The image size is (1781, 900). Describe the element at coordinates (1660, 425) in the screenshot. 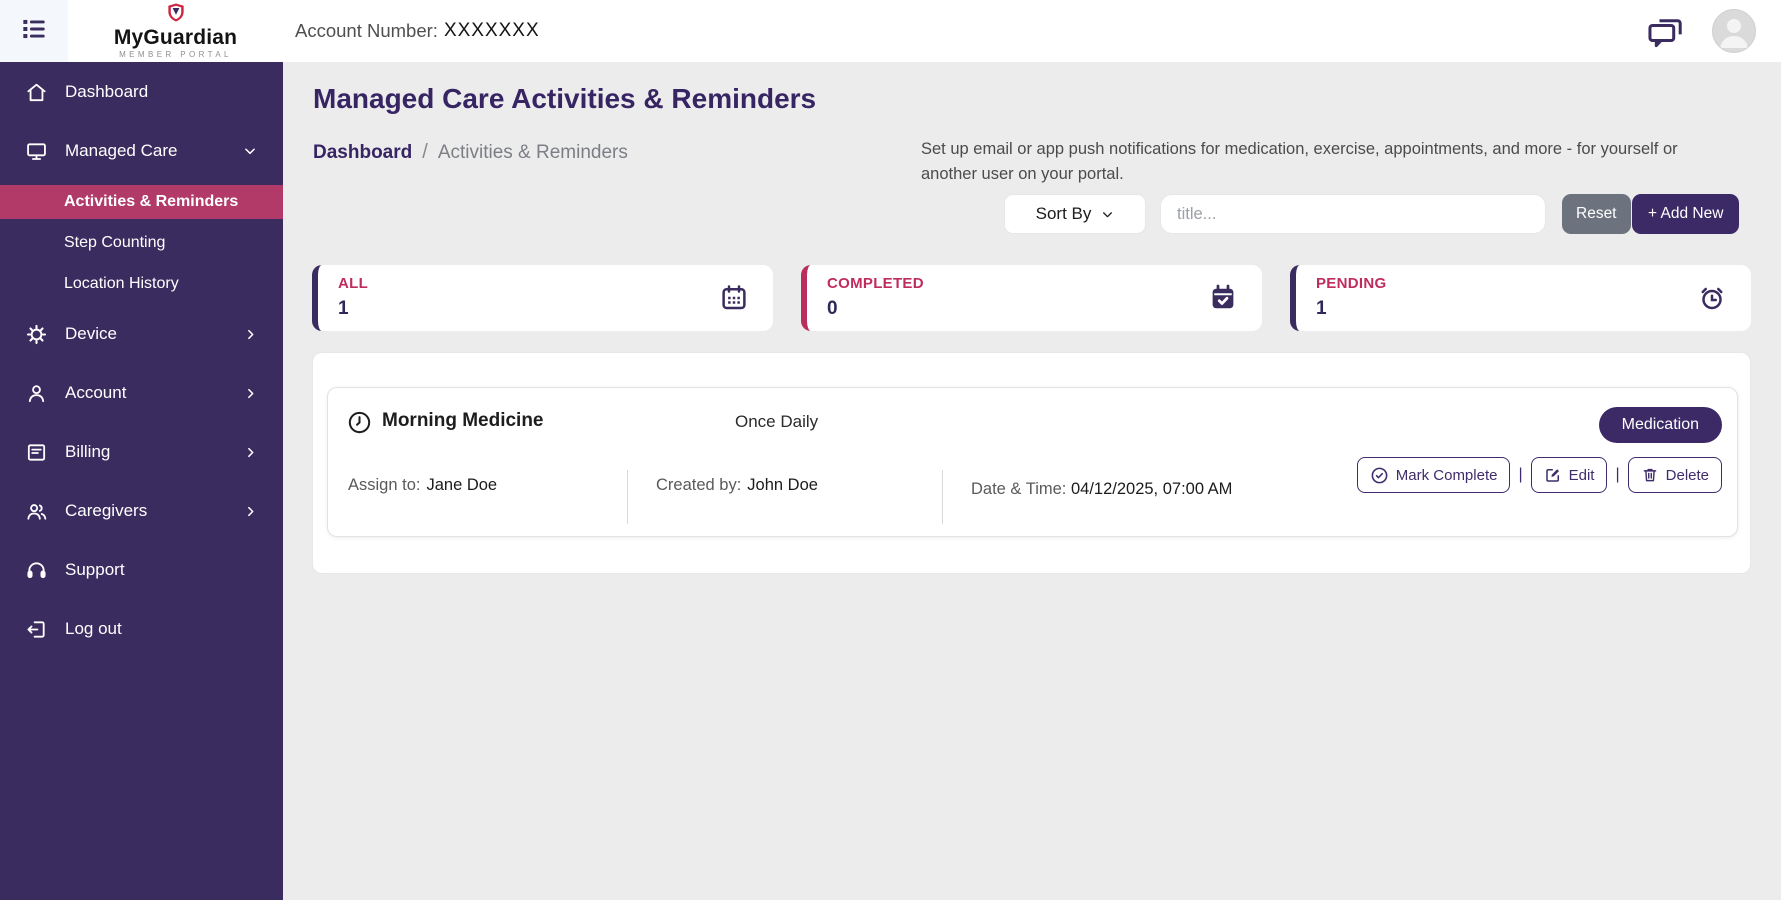

I see `category-badge: Medication` at that location.